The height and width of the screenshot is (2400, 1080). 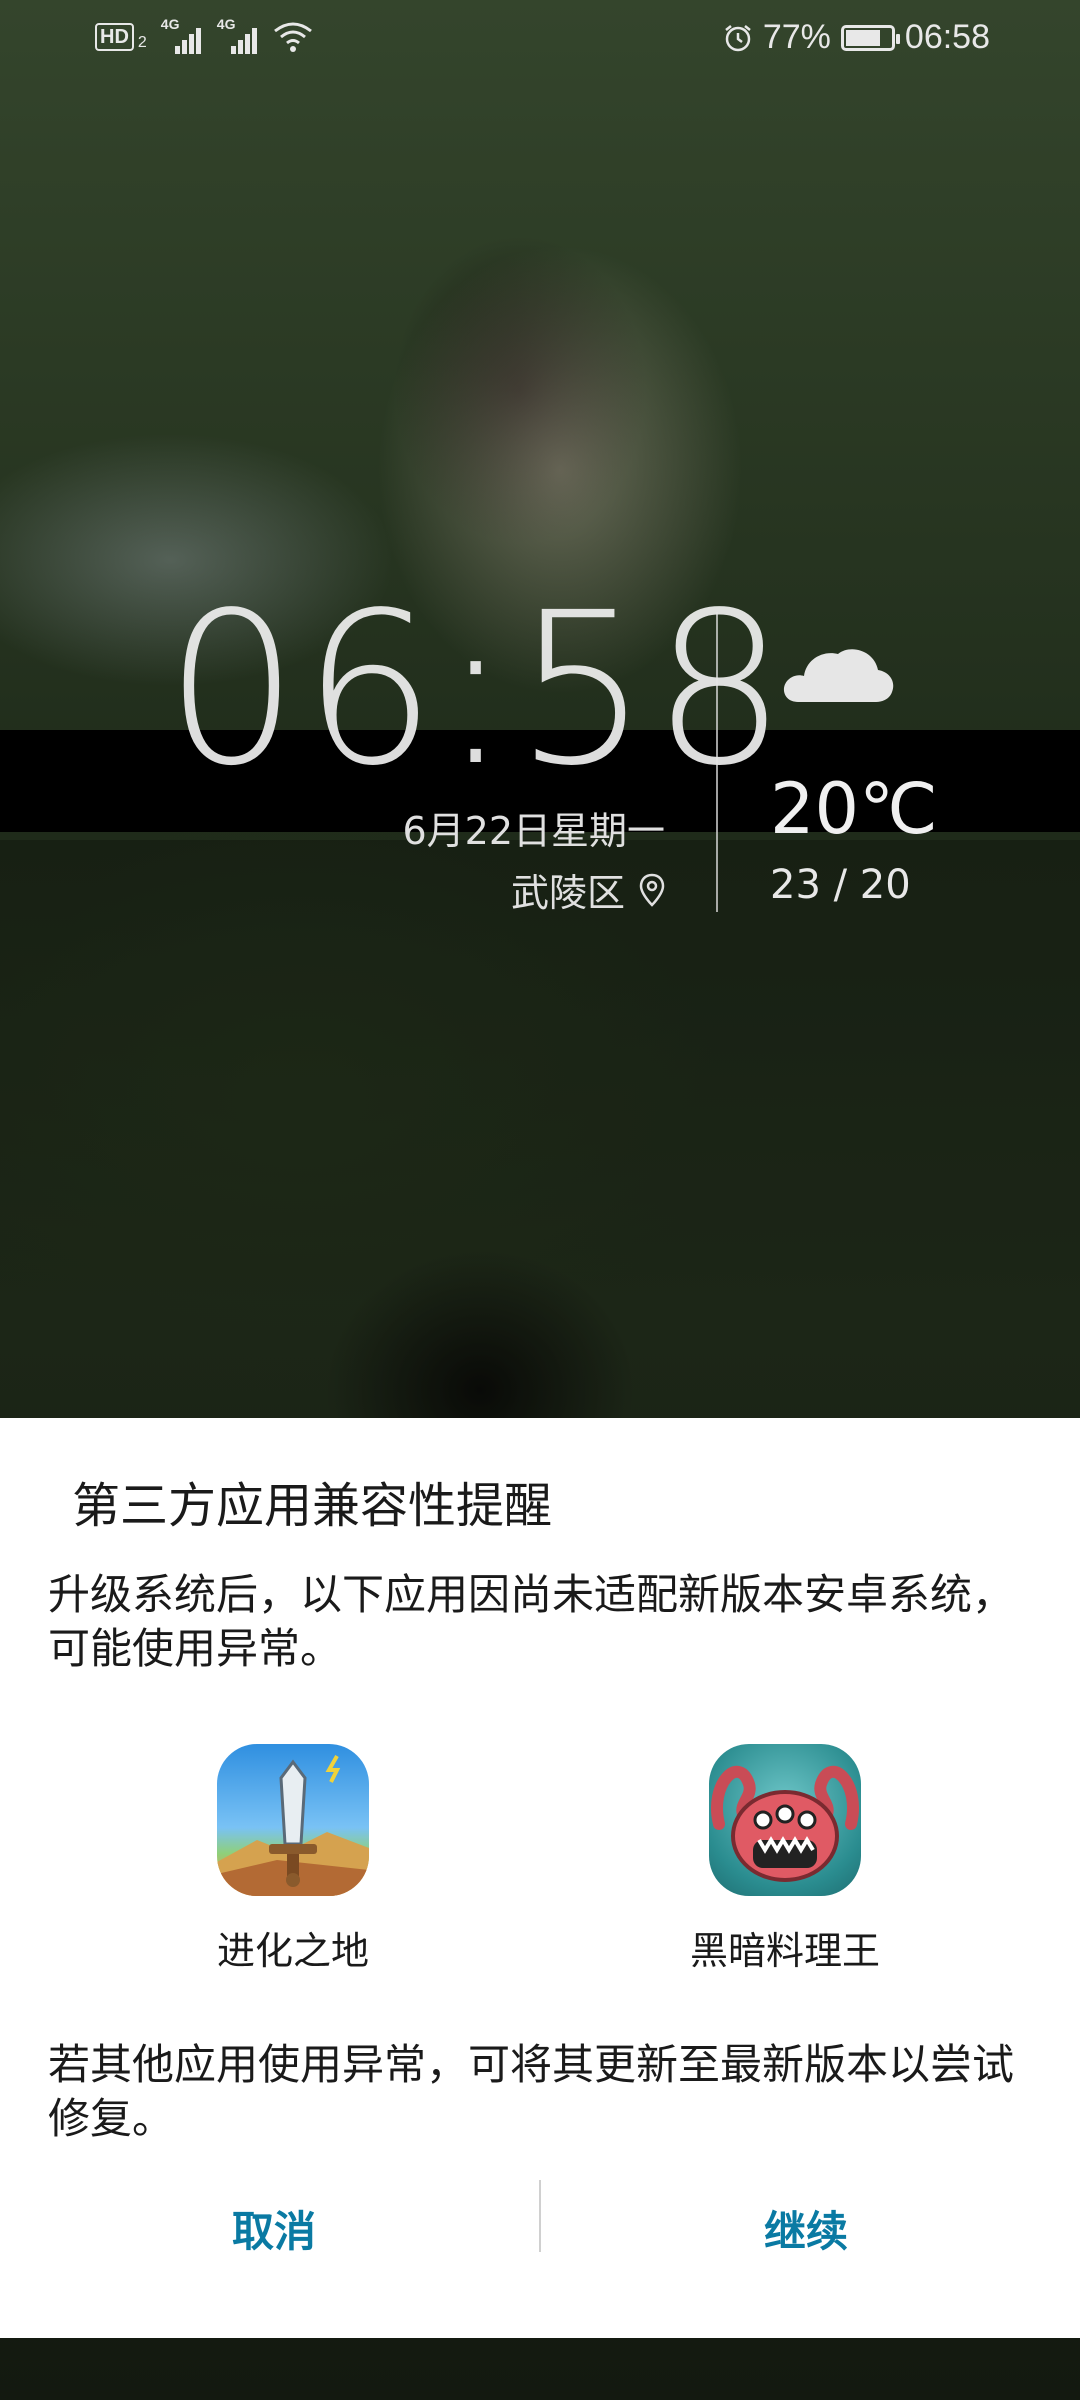 I want to click on lock-clock: 06:58, so click(x=478, y=689).